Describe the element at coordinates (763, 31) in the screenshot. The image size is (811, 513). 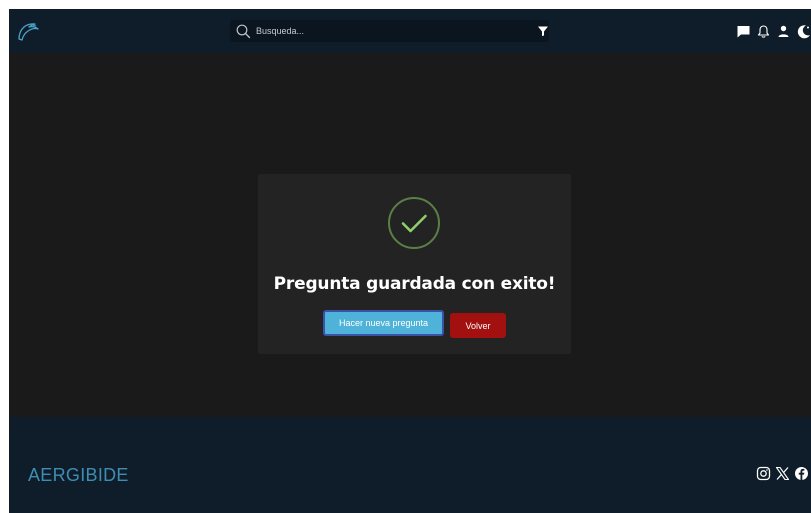
I see `bell-icon` at that location.